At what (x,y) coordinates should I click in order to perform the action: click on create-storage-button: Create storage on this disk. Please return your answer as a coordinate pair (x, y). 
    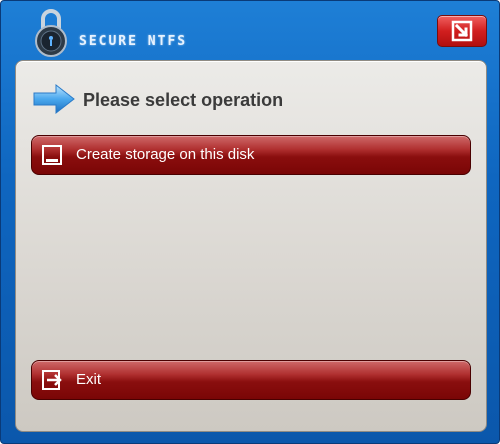
    Looking at the image, I should click on (251, 155).